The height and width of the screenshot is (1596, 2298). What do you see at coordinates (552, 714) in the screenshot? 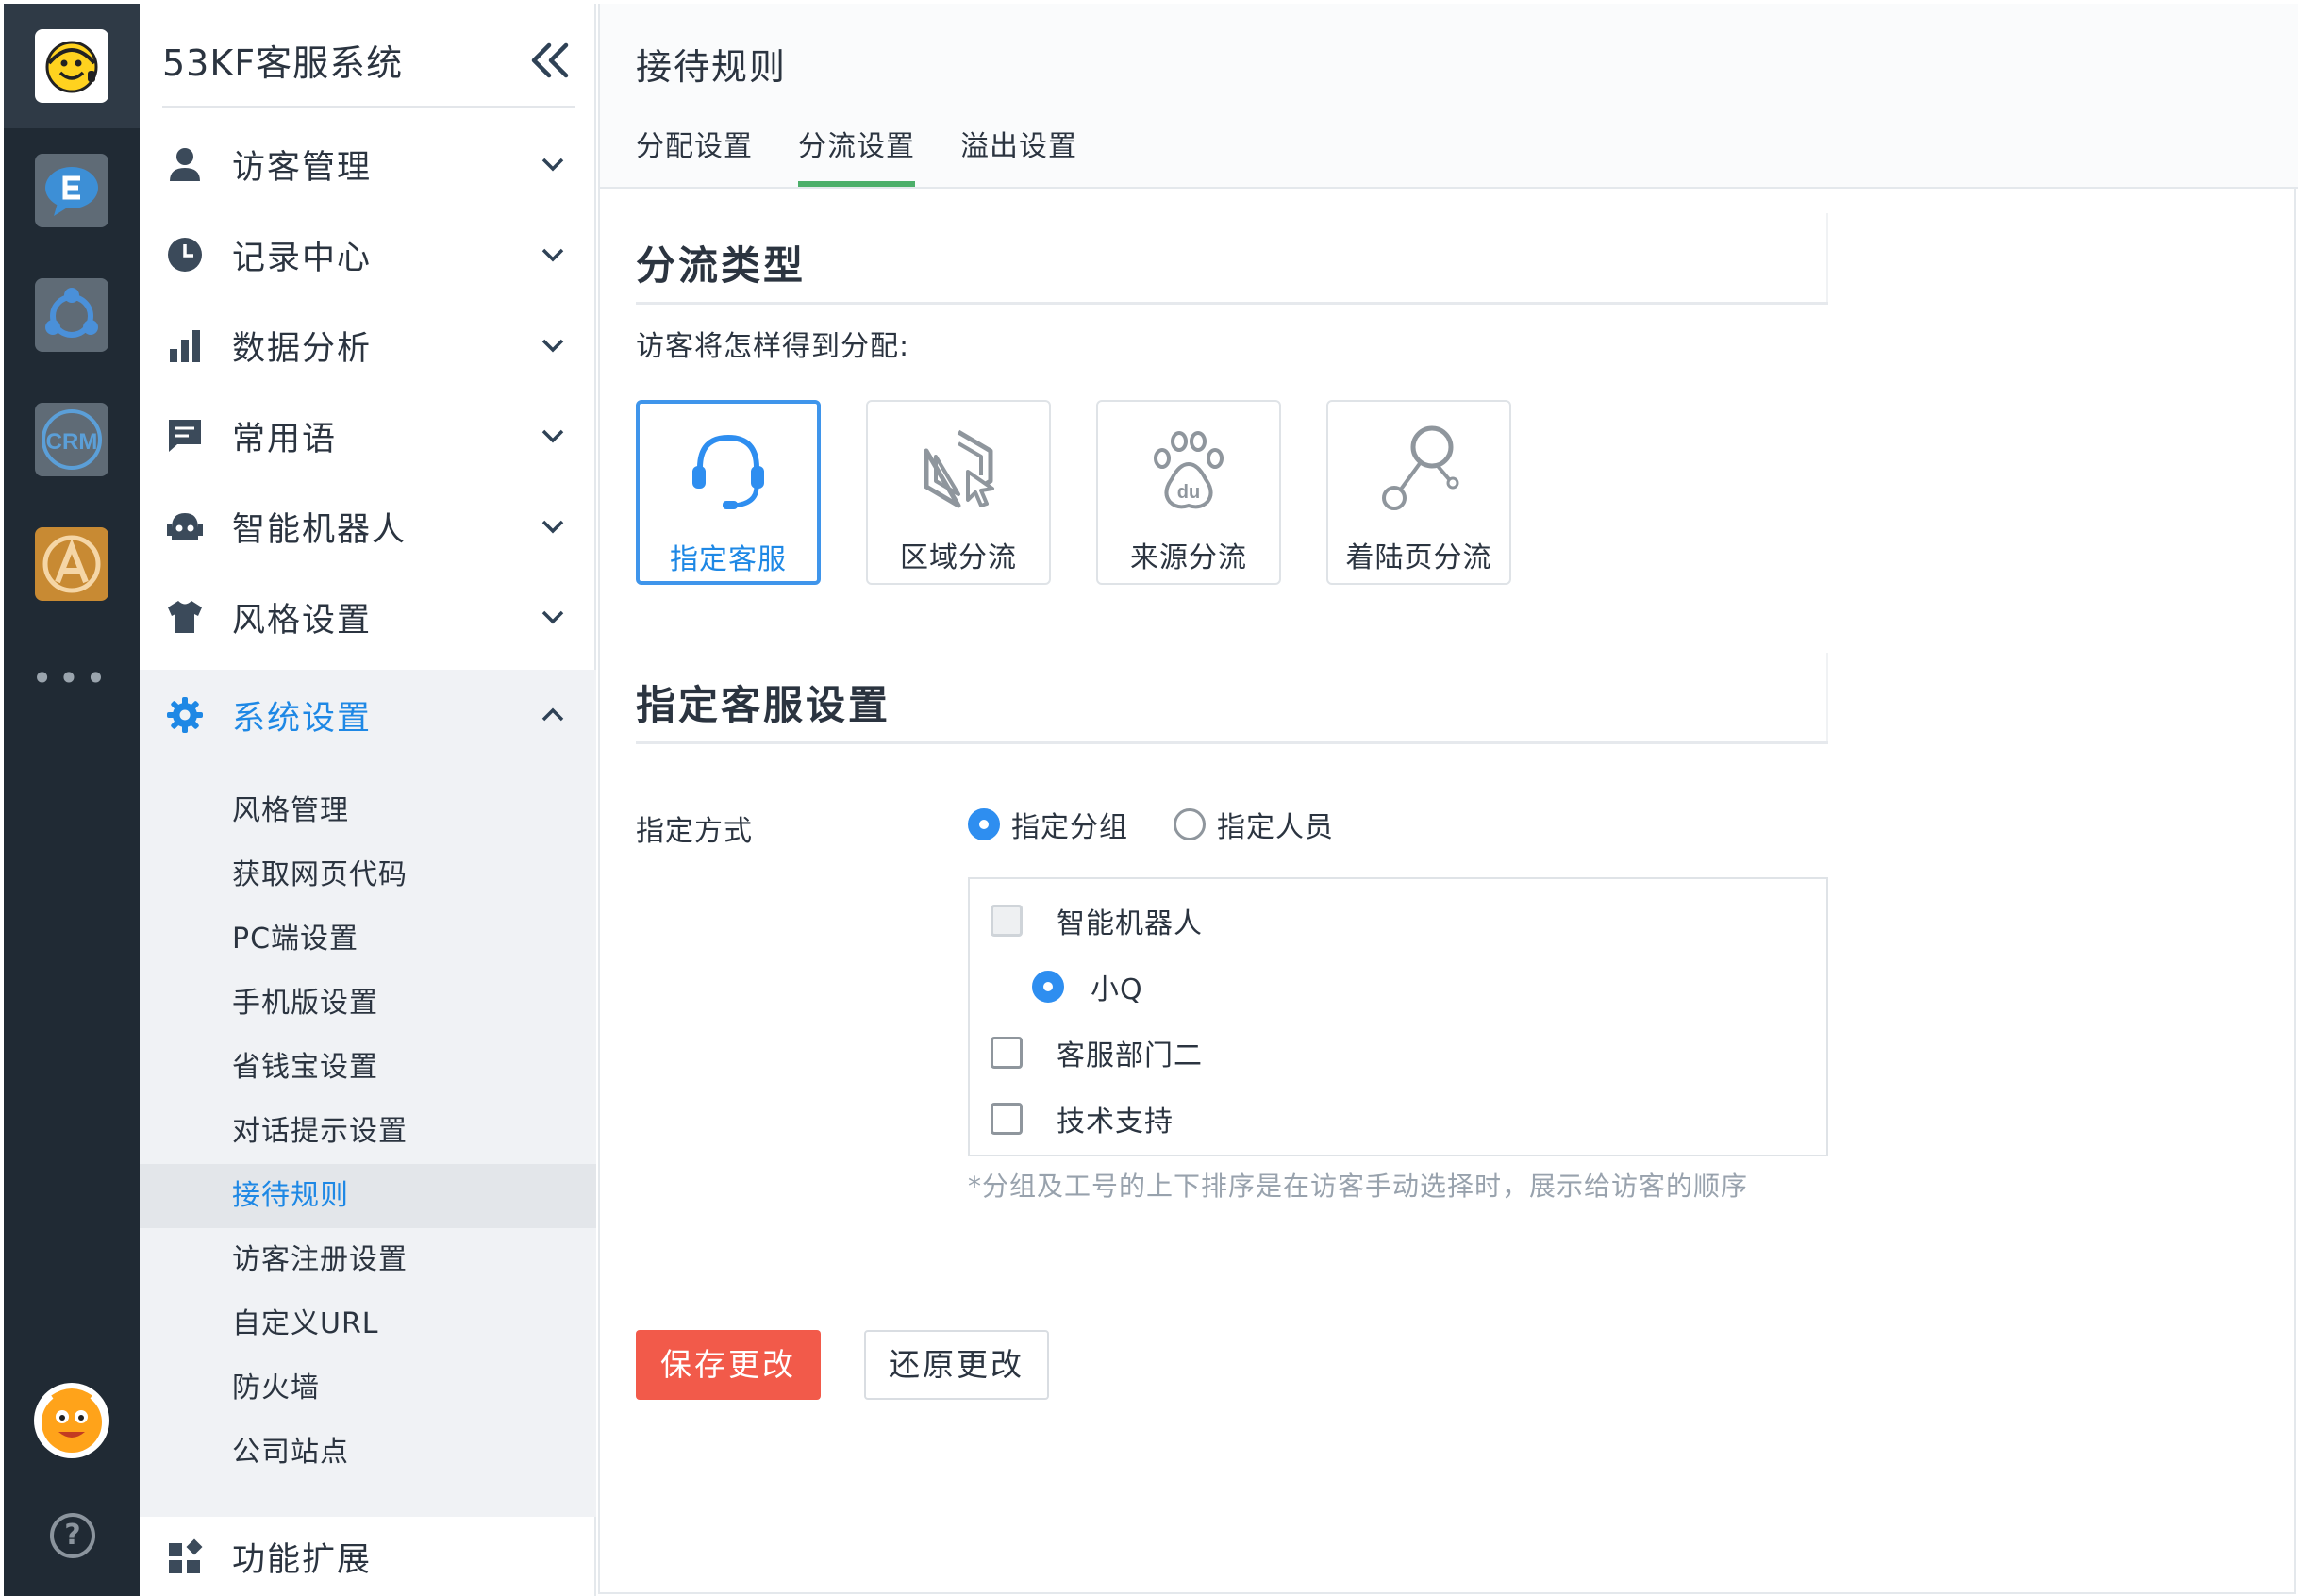
I see `chevron-up-icon` at bounding box center [552, 714].